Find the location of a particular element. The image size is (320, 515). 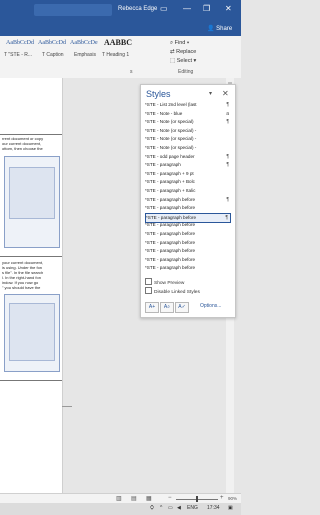

disable-linked-label: Disable Linked Styles is located at coordinates (177, 292).